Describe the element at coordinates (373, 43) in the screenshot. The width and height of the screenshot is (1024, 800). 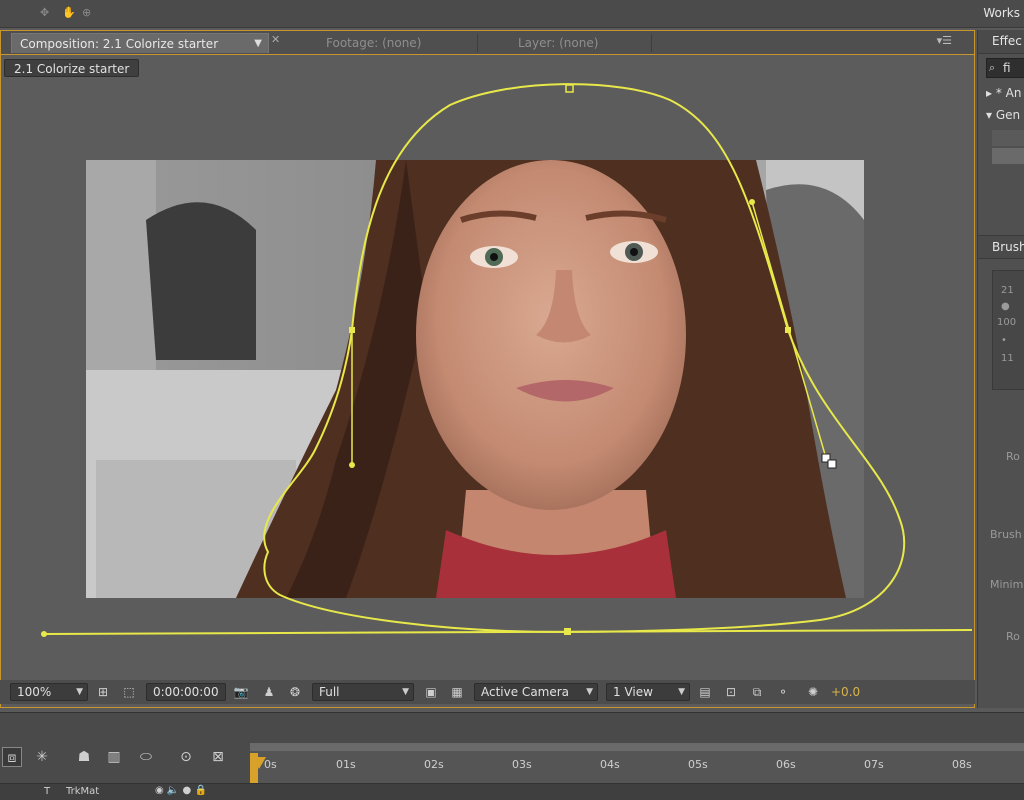
I see `tab-footage: Footage: (none)` at that location.